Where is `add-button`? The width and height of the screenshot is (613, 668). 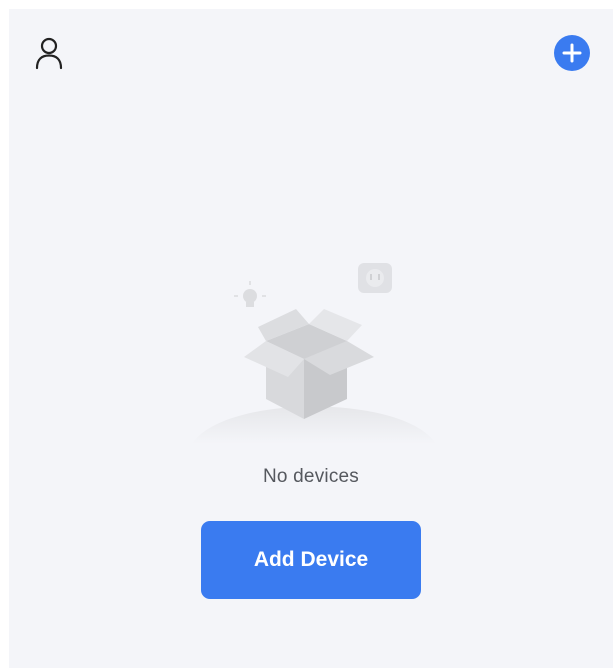 add-button is located at coordinates (572, 53).